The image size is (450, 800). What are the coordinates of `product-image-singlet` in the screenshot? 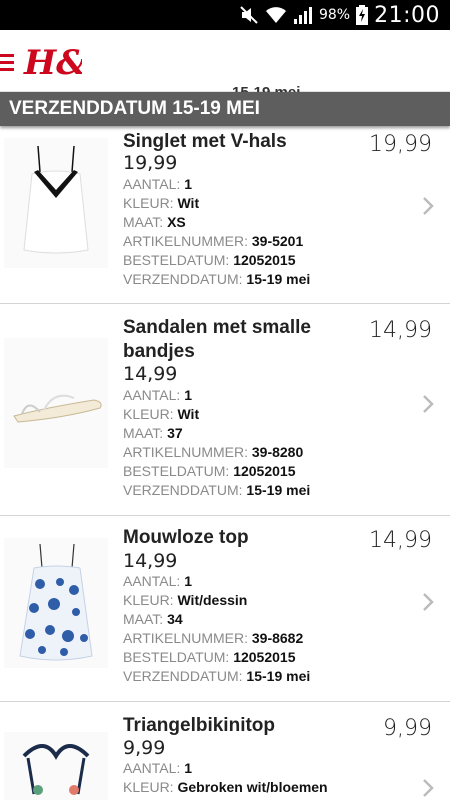 It's located at (56, 203).